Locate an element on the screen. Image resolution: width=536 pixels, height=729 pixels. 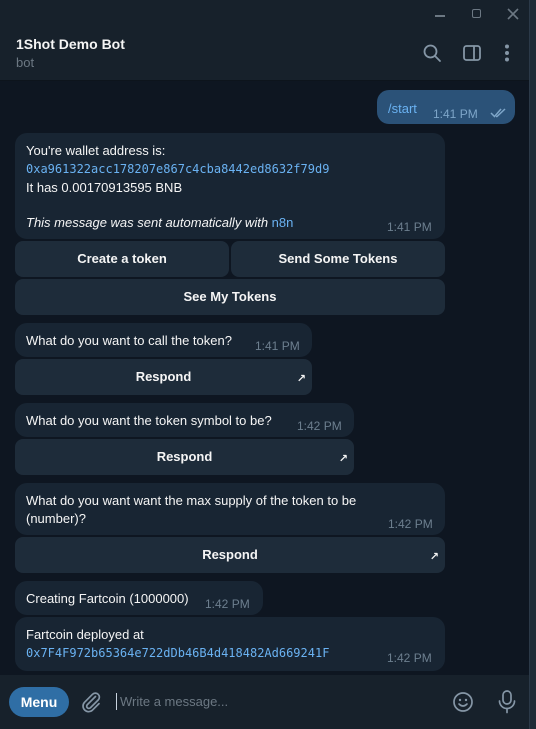
create-token-button: Create a token is located at coordinates (122, 259).